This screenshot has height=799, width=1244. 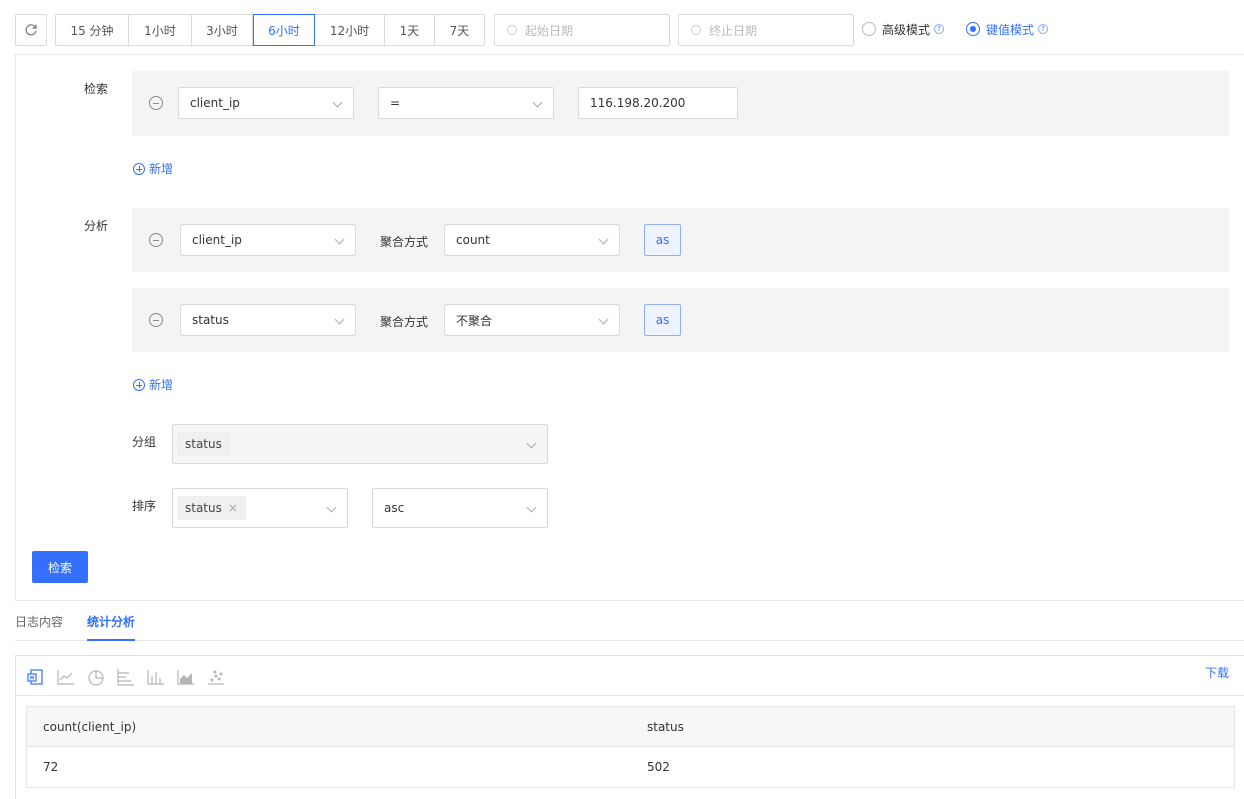 I want to click on mode-advanced-radio: 高级模式 ?, so click(x=903, y=29).